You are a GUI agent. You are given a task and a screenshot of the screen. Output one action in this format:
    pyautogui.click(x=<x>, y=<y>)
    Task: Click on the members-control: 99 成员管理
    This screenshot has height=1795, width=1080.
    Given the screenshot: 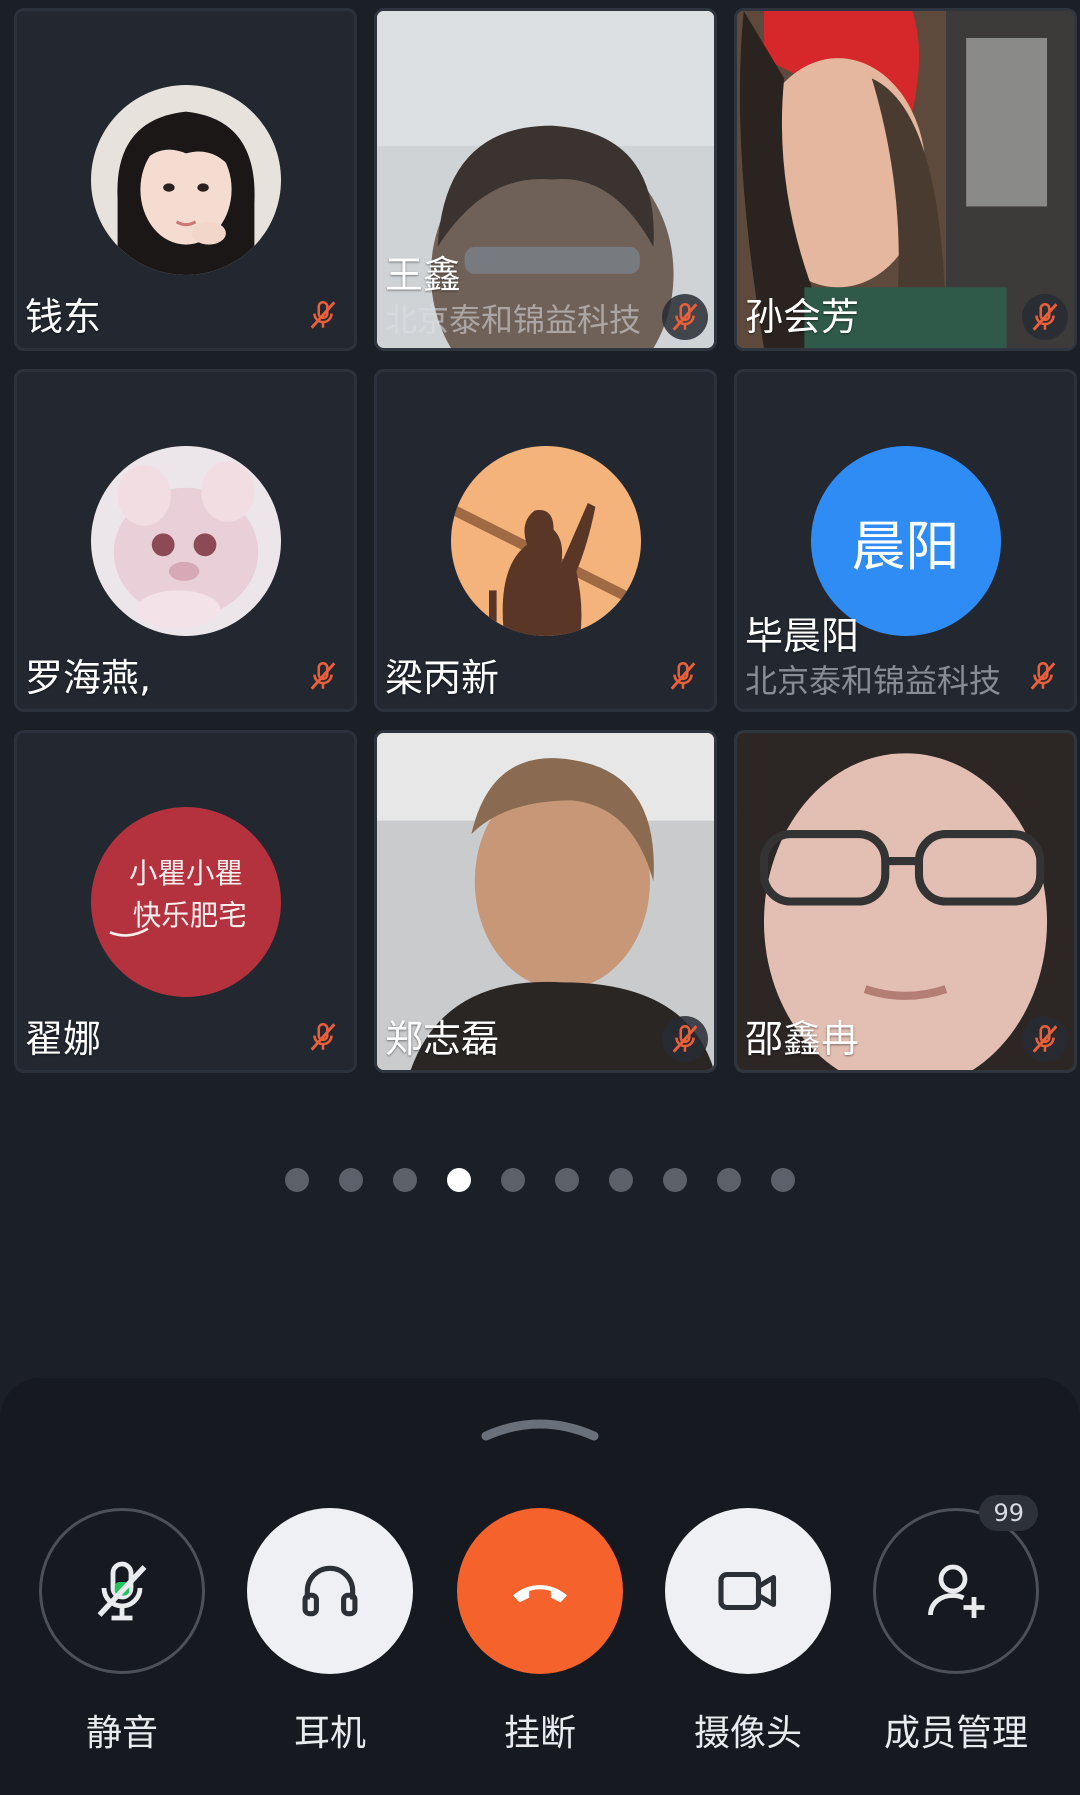 What is the action you would take?
    pyautogui.click(x=956, y=1625)
    